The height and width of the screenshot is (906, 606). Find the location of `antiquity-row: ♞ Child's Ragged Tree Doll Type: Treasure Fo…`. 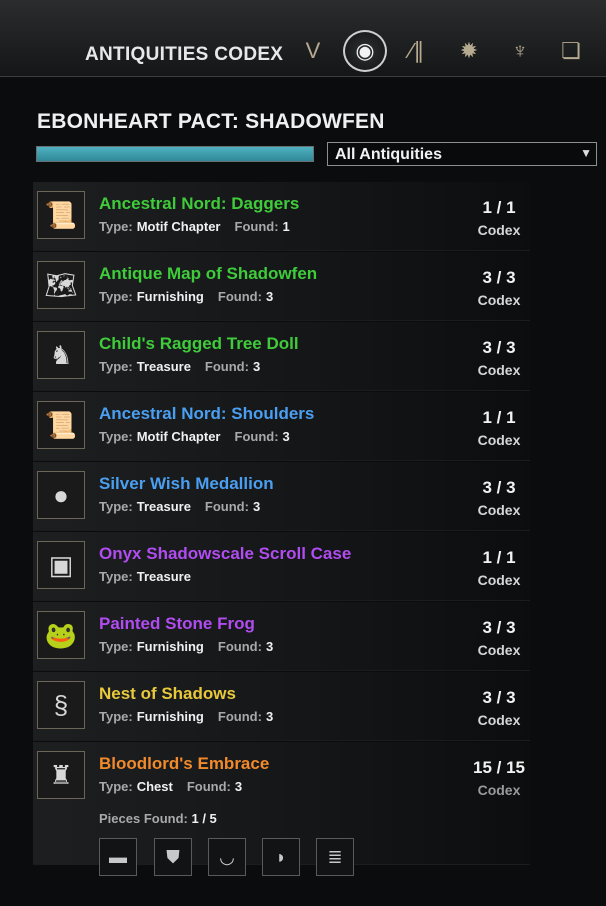

antiquity-row: ♞ Child's Ragged Tree Doll Type: Treasure Fo… is located at coordinates (281, 356).